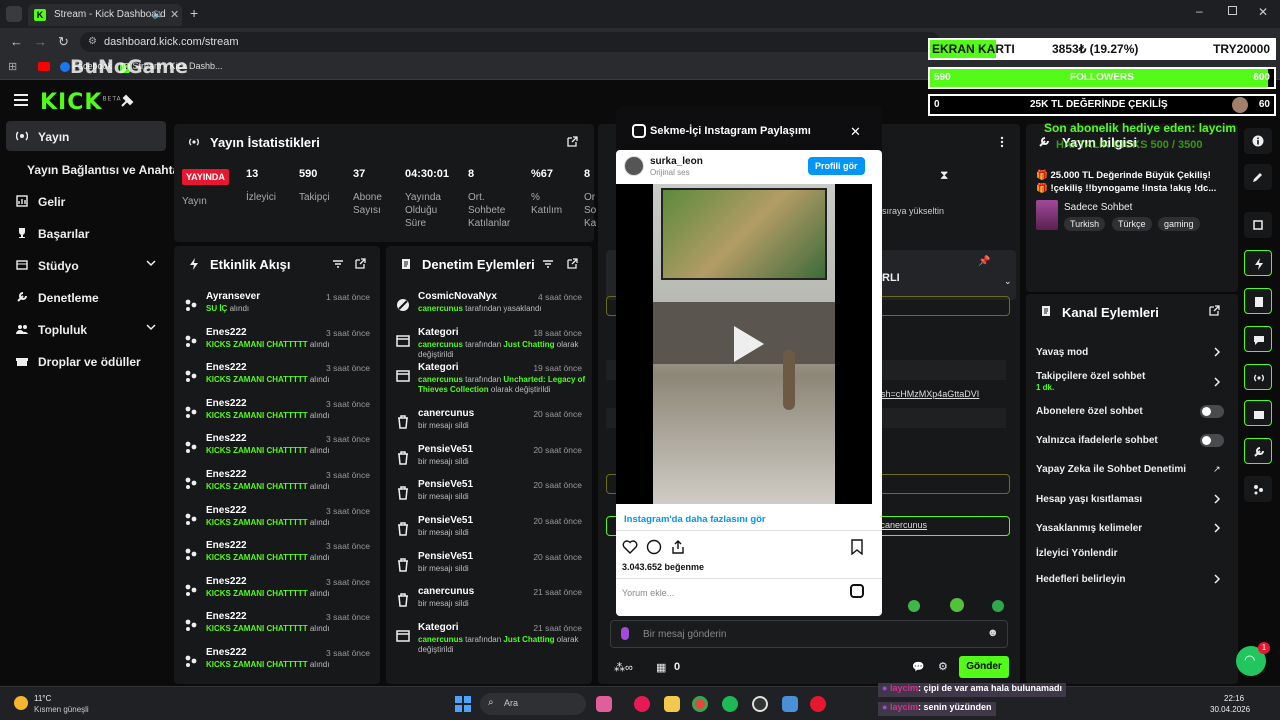 The image size is (1280, 720). Describe the element at coordinates (96, 169) in the screenshot. I see `sidebar-item-stream-key: Yayın Bağlantısı ve Anahtarı` at that location.